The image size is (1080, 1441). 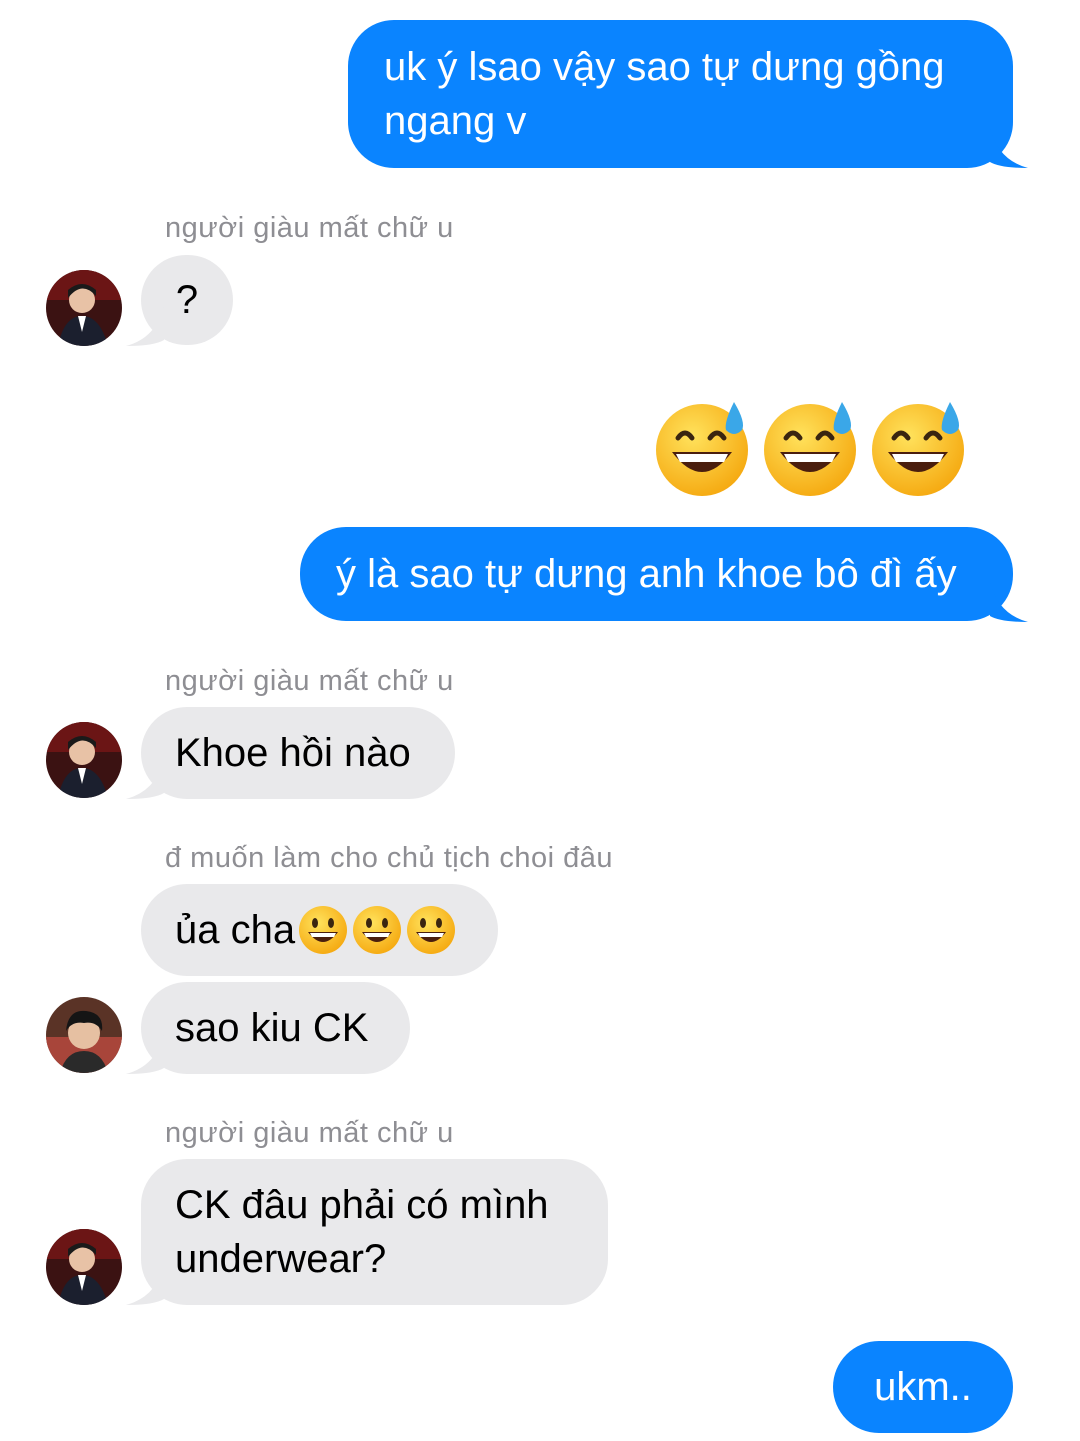 What do you see at coordinates (235, 930) in the screenshot?
I see `message-text: ủa cha` at bounding box center [235, 930].